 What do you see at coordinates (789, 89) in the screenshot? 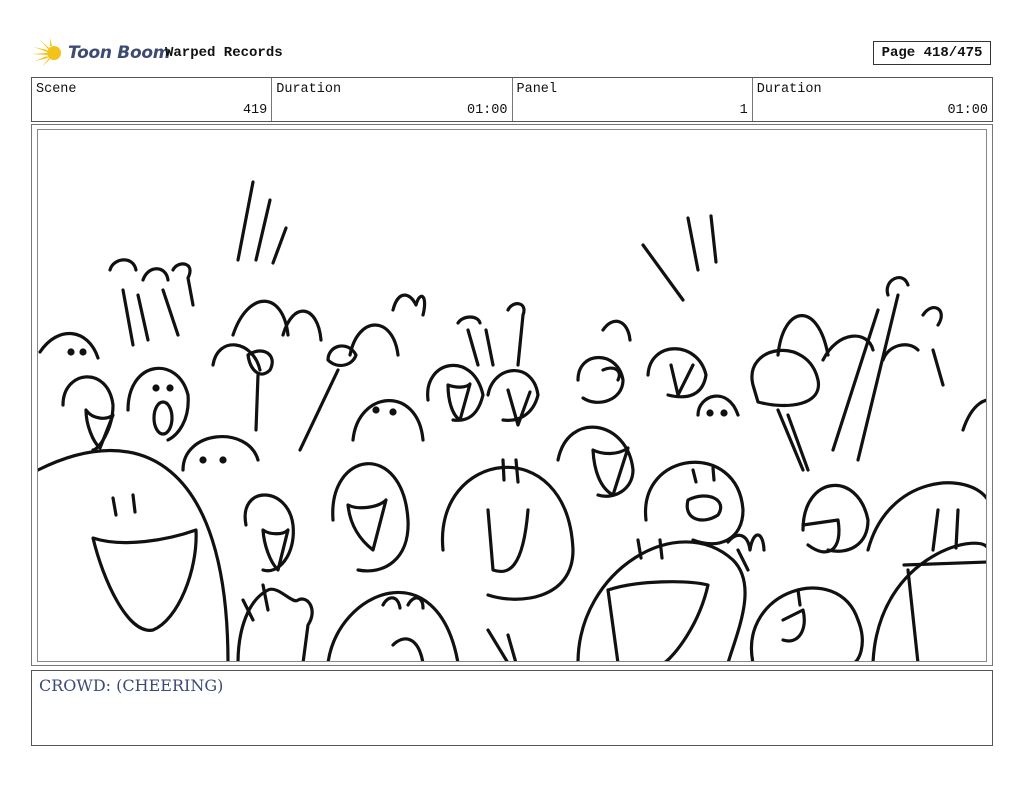
I see `panel-duration-label: Duration` at bounding box center [789, 89].